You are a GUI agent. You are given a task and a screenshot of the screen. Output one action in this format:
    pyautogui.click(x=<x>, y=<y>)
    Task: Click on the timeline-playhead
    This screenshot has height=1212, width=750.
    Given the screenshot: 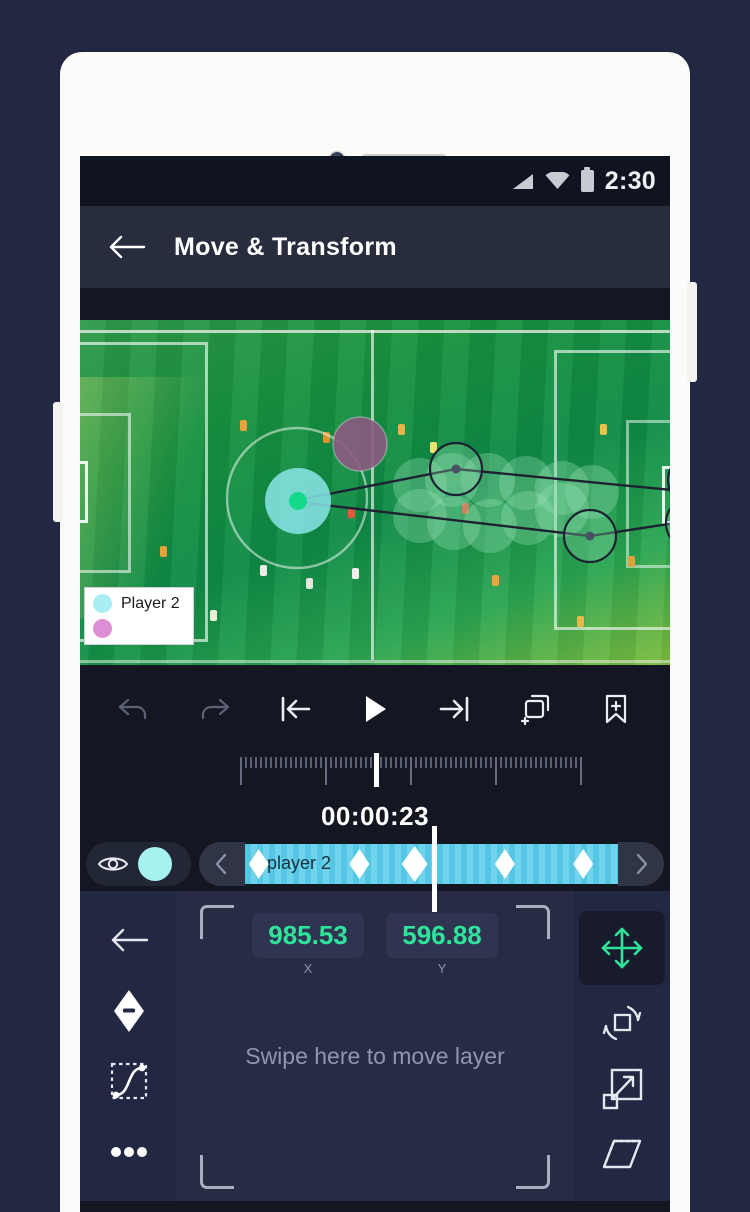 What is the action you would take?
    pyautogui.click(x=434, y=869)
    